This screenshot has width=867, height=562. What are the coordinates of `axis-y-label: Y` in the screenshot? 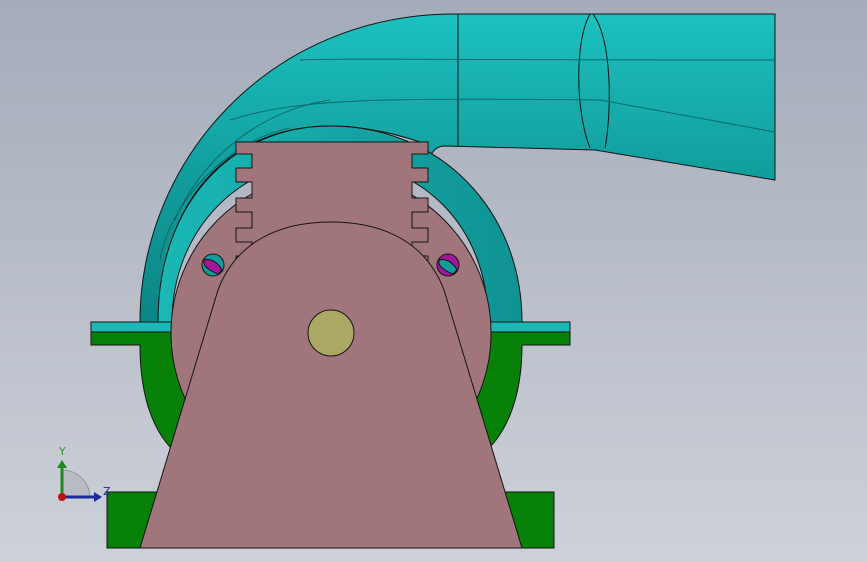 It's located at (62, 451).